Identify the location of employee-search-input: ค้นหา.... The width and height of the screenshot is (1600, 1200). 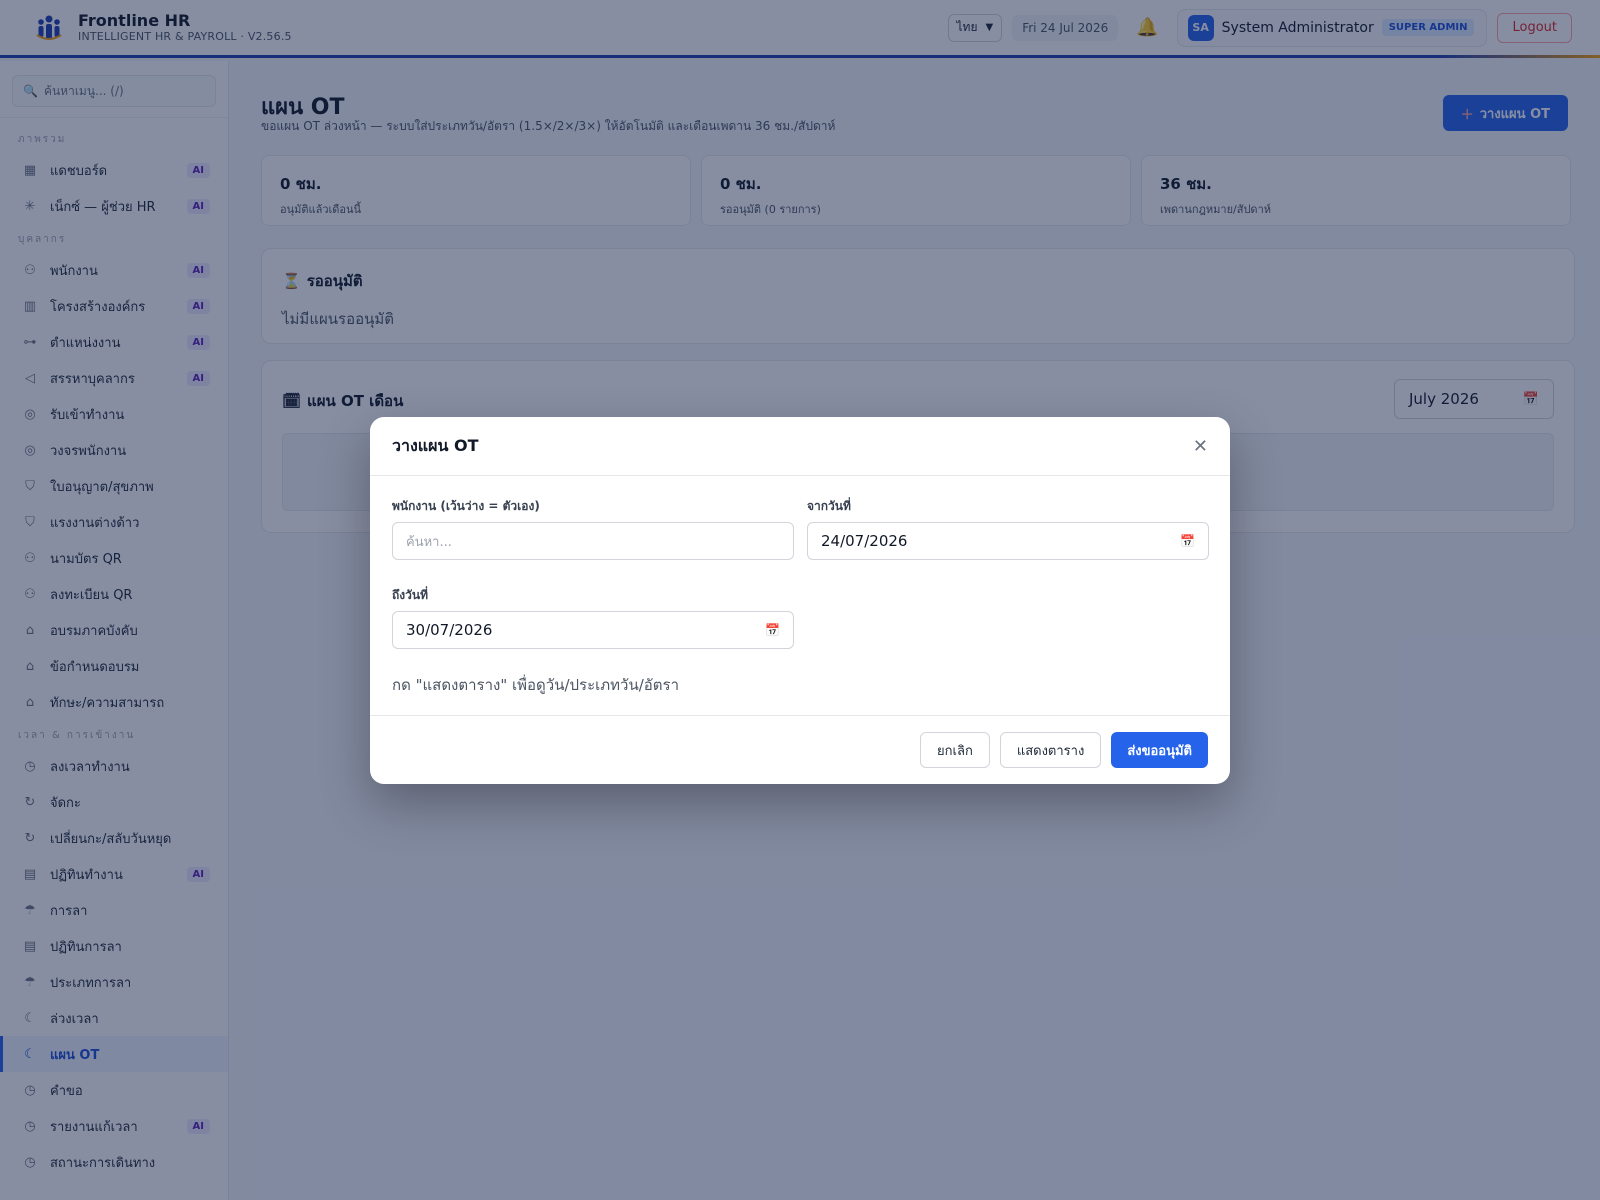
(593, 541).